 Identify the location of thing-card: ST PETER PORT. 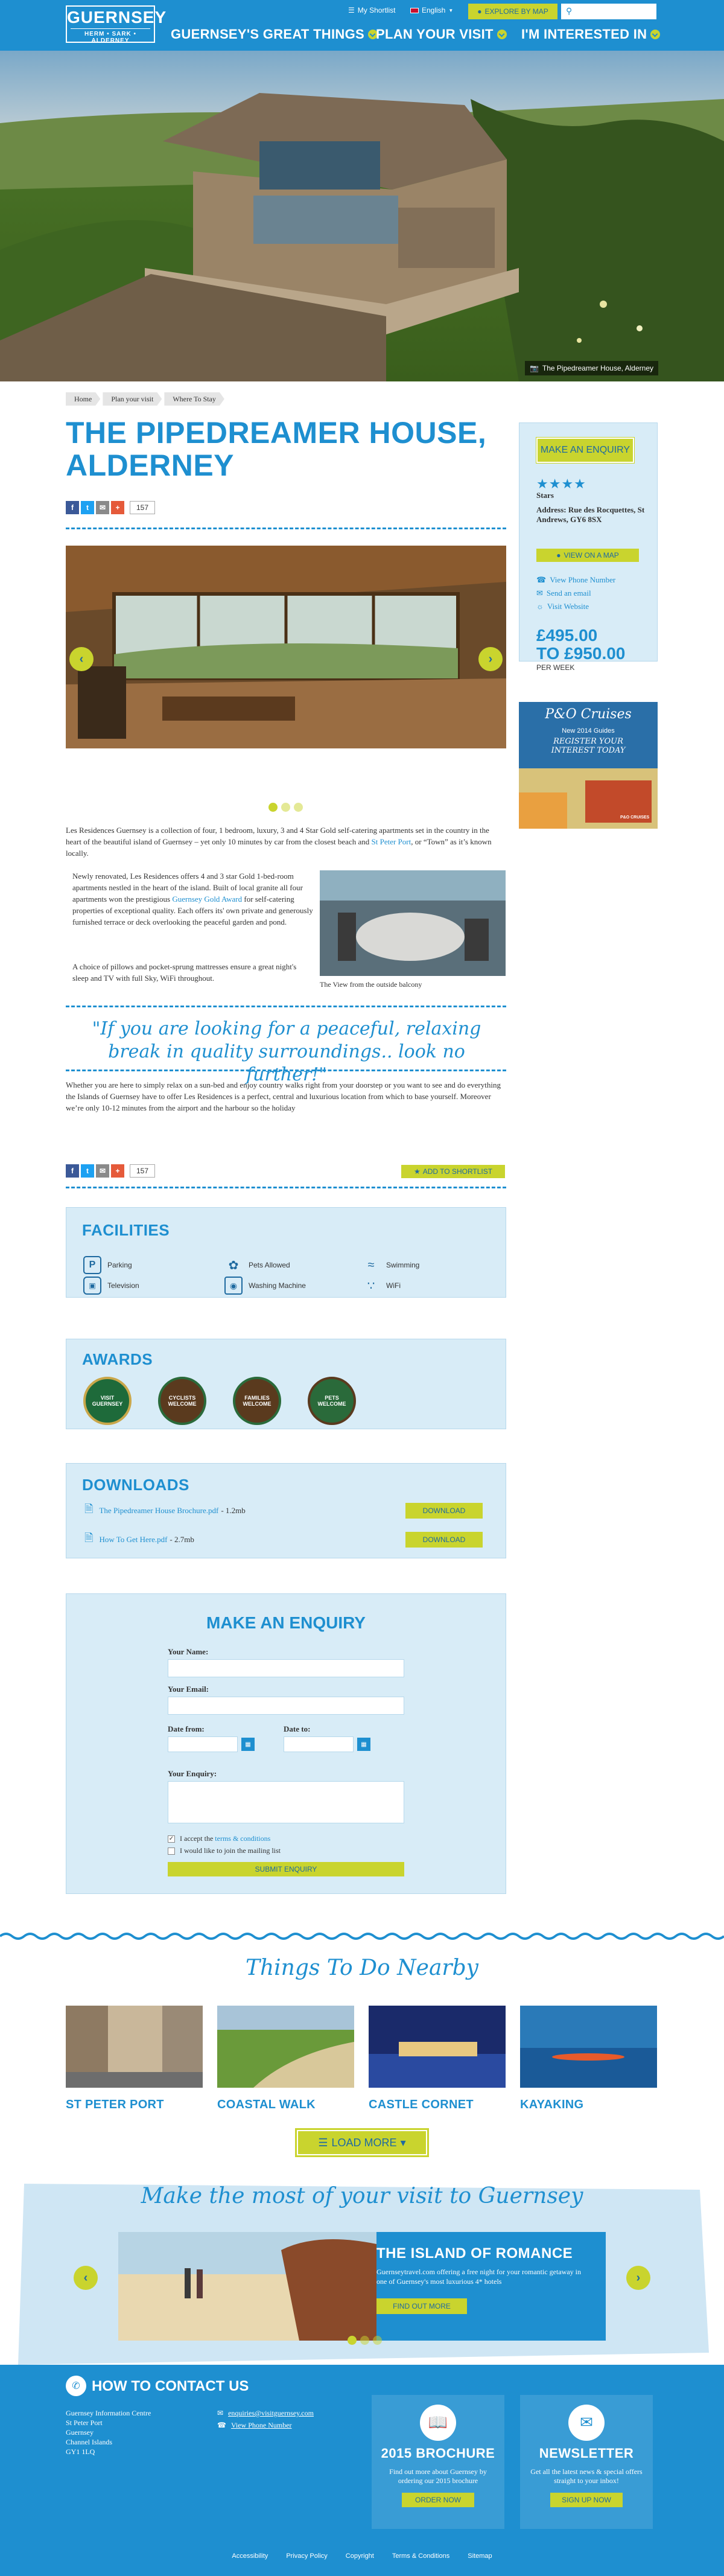
(134, 2059).